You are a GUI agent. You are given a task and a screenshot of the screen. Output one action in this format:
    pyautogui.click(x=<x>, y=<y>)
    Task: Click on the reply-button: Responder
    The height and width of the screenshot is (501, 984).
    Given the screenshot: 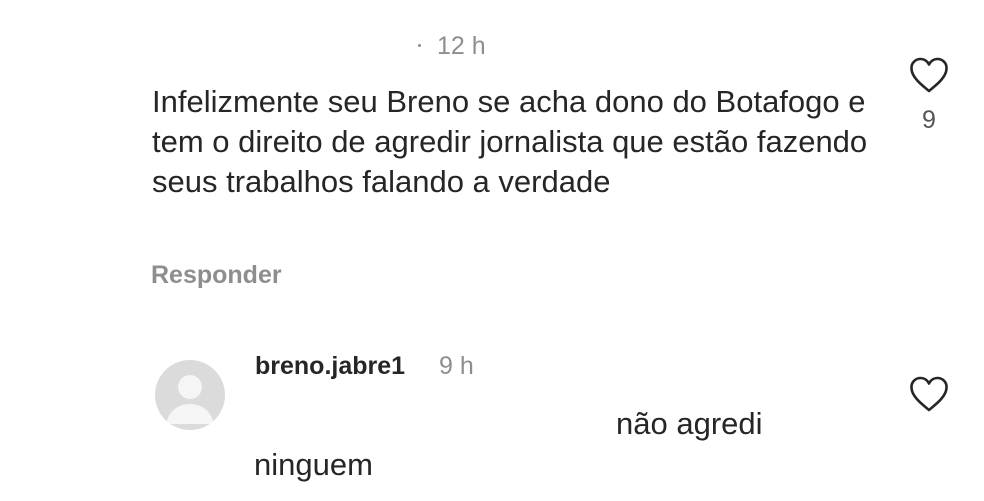 What is the action you would take?
    pyautogui.click(x=216, y=275)
    